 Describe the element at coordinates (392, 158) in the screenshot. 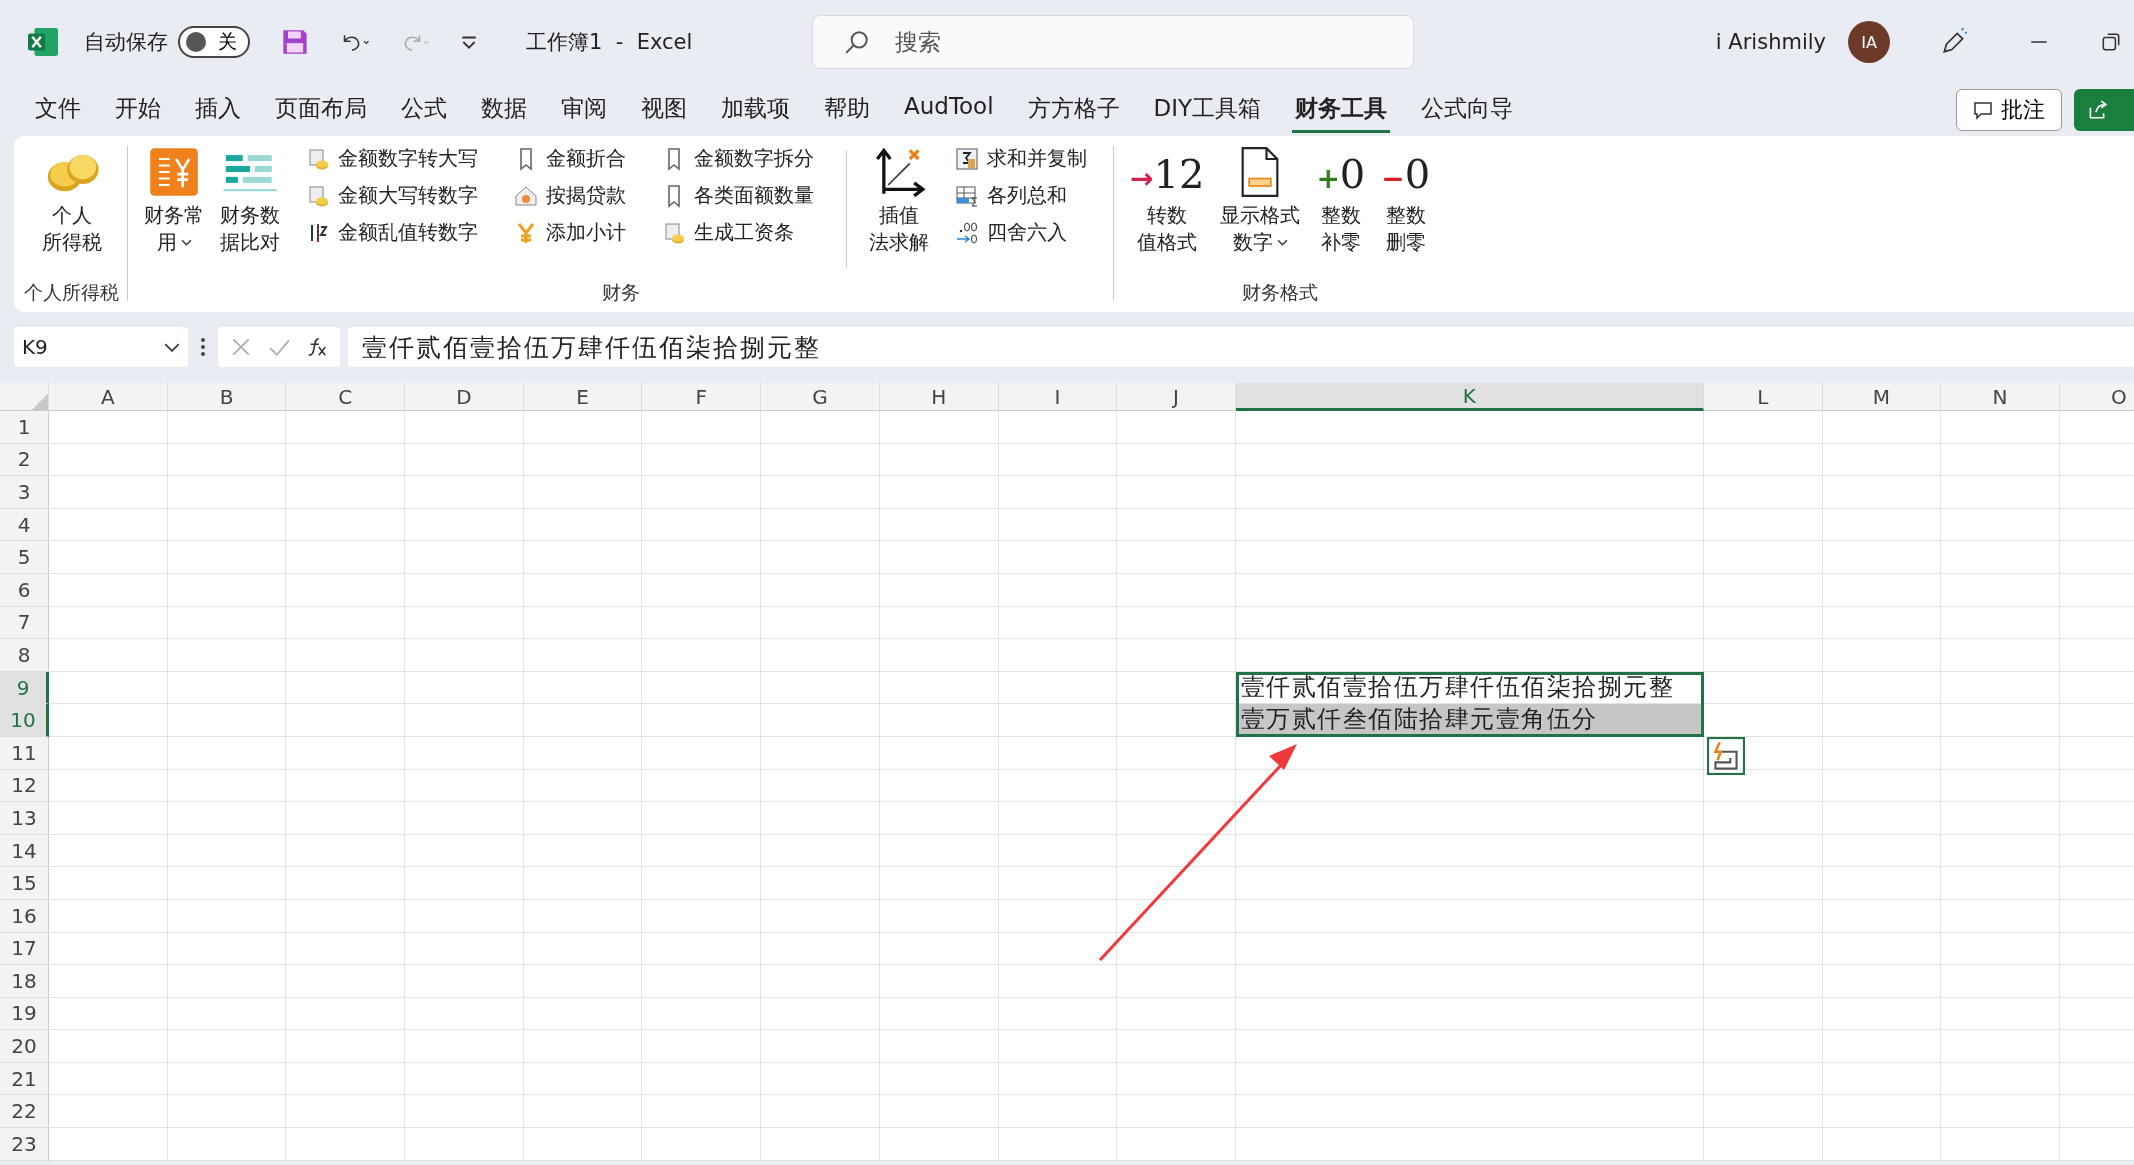

I see `ribbon-button: 金额数字转大写` at that location.